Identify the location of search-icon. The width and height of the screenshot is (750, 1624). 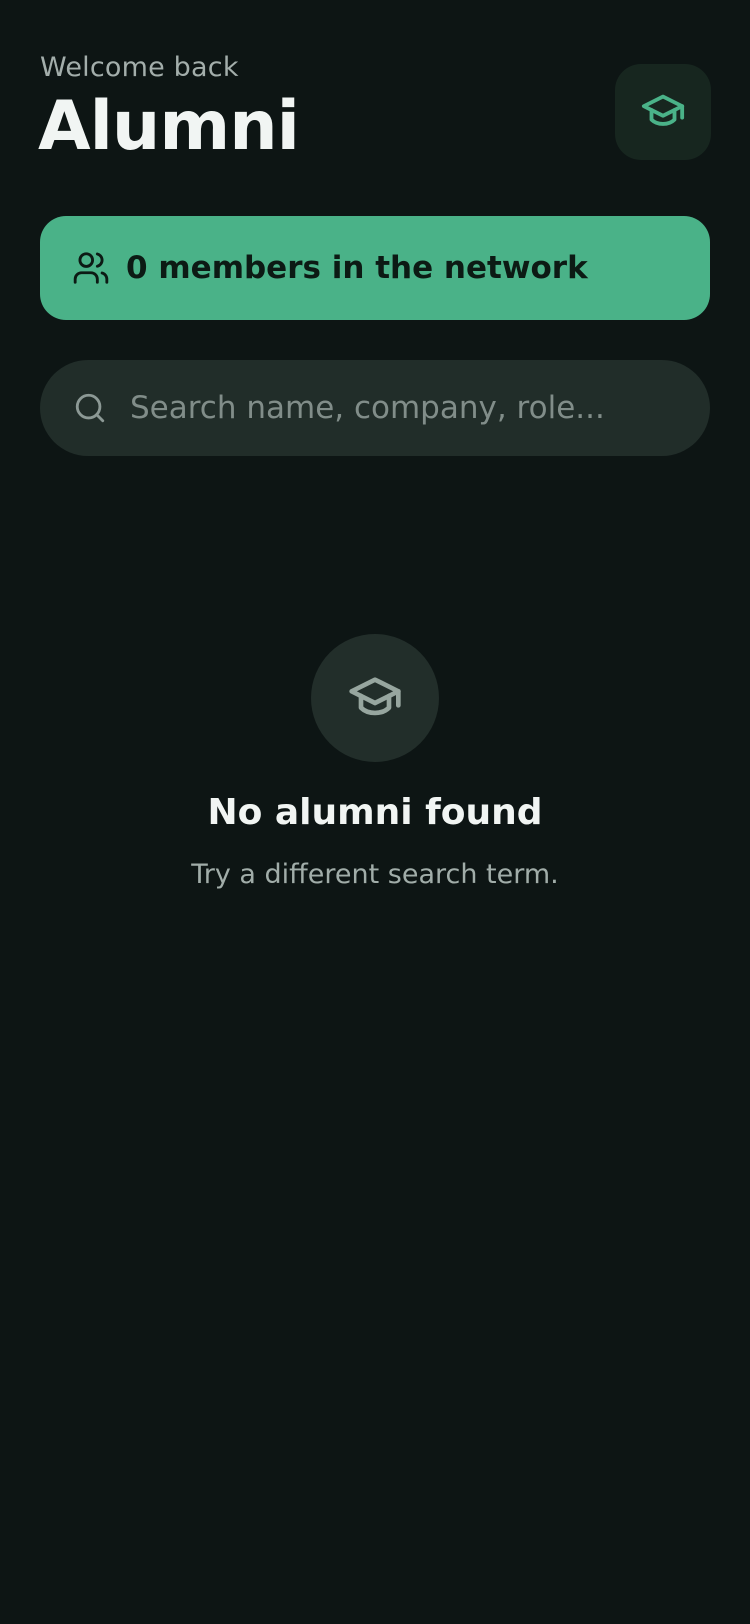
(90, 408).